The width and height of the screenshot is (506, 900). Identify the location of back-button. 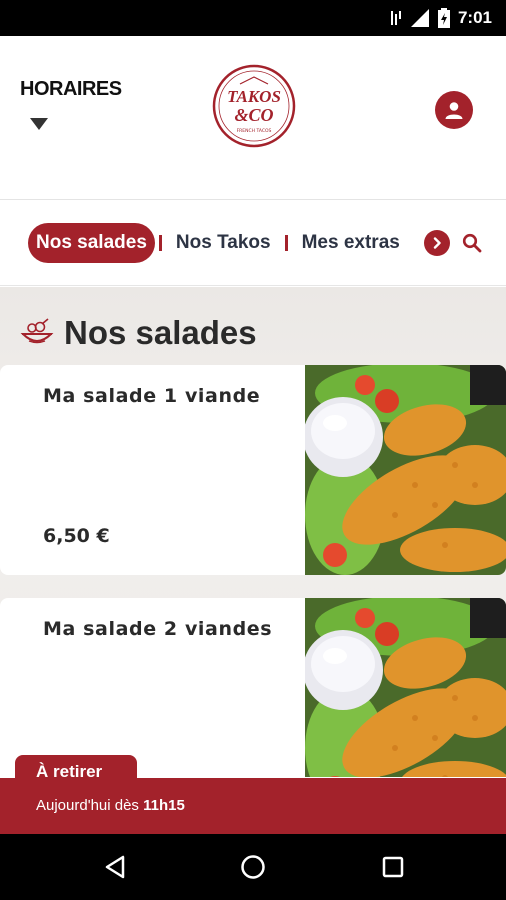
(115, 867).